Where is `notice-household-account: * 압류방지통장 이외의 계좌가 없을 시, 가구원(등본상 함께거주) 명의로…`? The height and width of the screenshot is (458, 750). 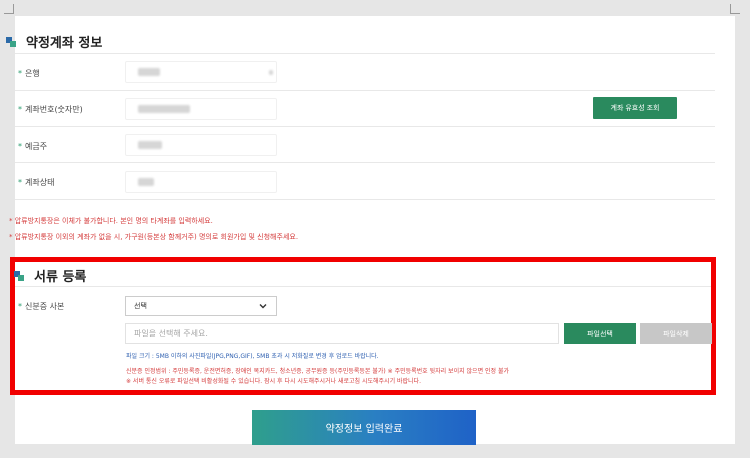
notice-household-account: * 압류방지통장 이외의 계좌가 없을 시, 가구원(등본상 함께거주) 명의로… is located at coordinates (154, 237).